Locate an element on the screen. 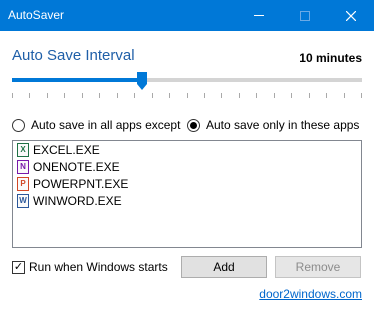 This screenshot has height=312, width=374. radio-button-all-except is located at coordinates (18, 125).